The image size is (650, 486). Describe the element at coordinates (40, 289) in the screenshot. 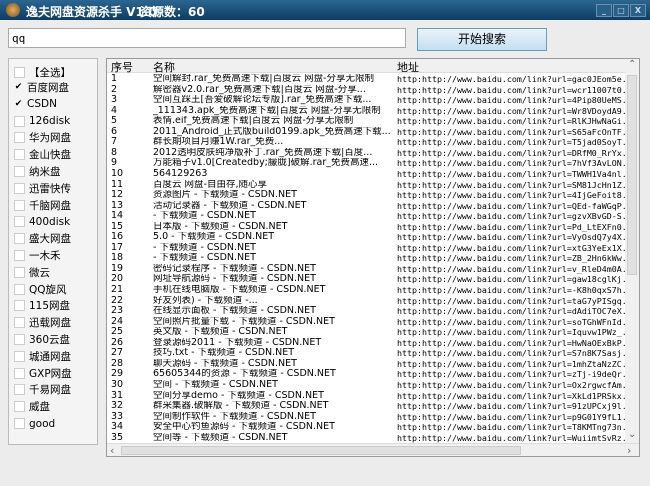

I see `source-checkbox: QQ旋风` at that location.